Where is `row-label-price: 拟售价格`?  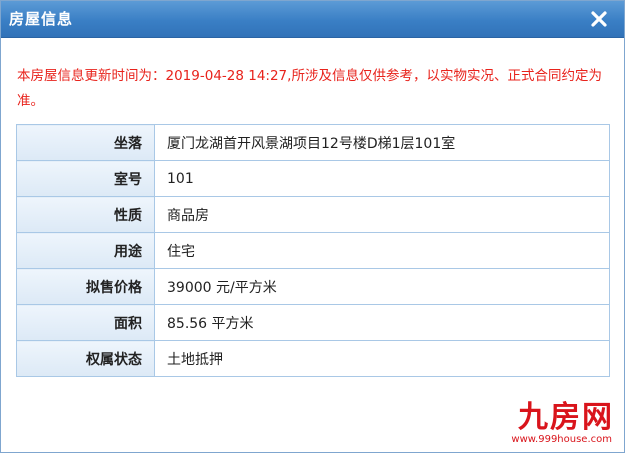 row-label-price: 拟售价格 is located at coordinates (85, 286).